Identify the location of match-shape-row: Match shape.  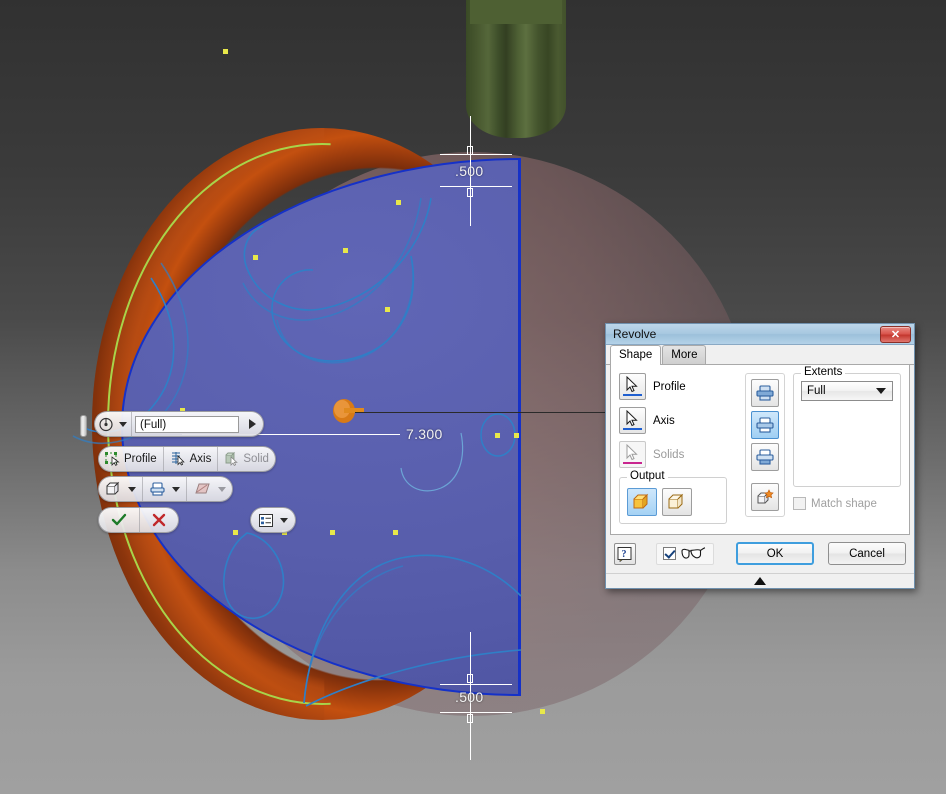
(847, 503).